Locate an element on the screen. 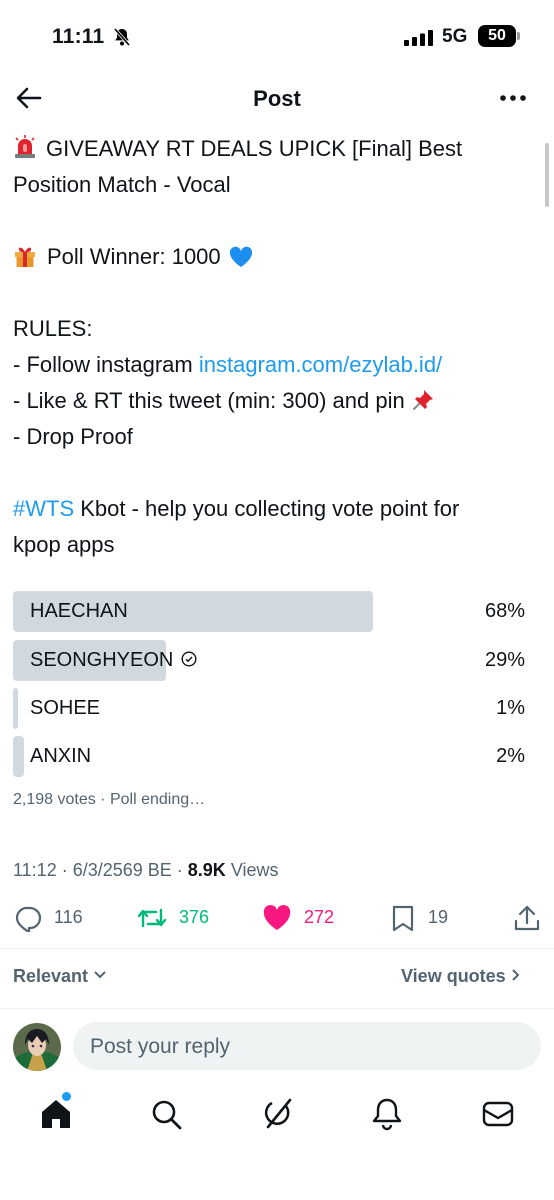  poll-option: ANXIN 2% is located at coordinates (269, 756).